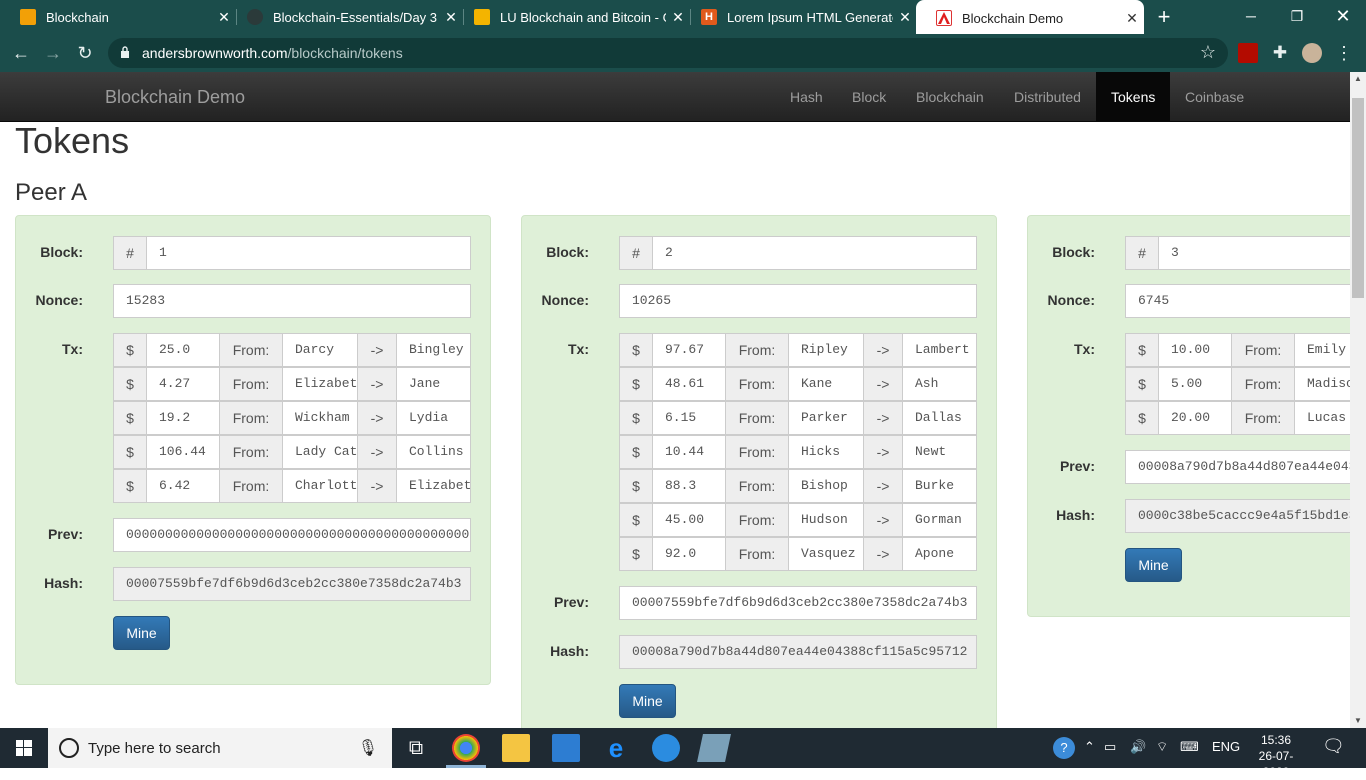 Image resolution: width=1366 pixels, height=780 pixels. What do you see at coordinates (1358, 721) in the screenshot?
I see `scroll-down-icon: ▼` at bounding box center [1358, 721].